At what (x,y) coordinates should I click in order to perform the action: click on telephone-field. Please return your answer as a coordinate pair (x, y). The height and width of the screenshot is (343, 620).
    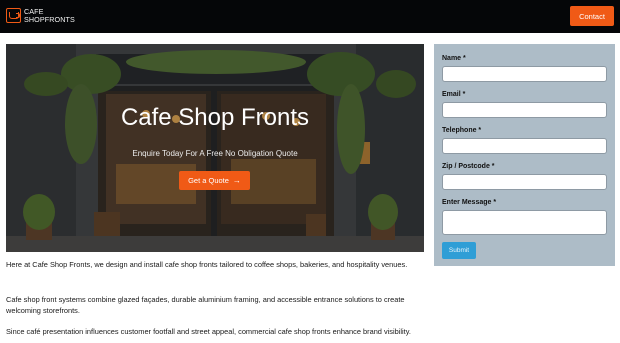
    Looking at the image, I should click on (524, 146).